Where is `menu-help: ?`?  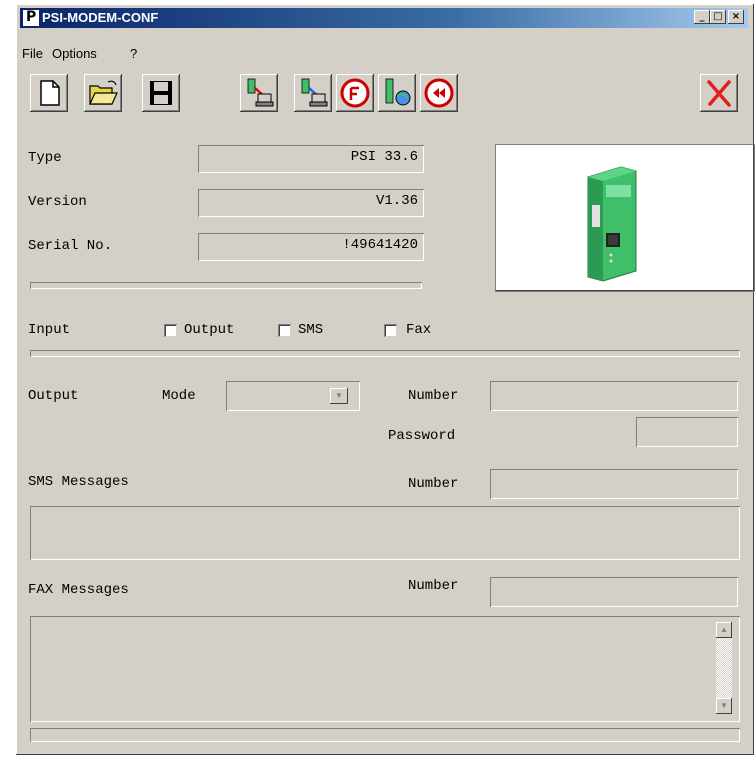
menu-help: ? is located at coordinates (133, 53).